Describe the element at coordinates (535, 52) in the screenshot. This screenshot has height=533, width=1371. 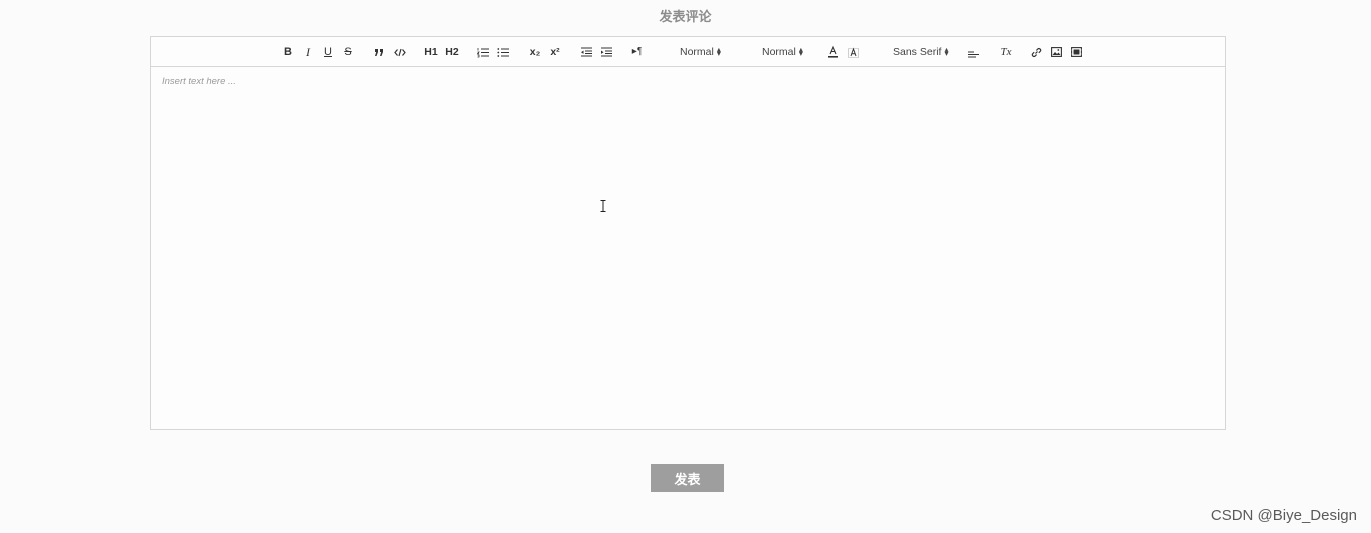
I see `subscript-button: x₂` at that location.